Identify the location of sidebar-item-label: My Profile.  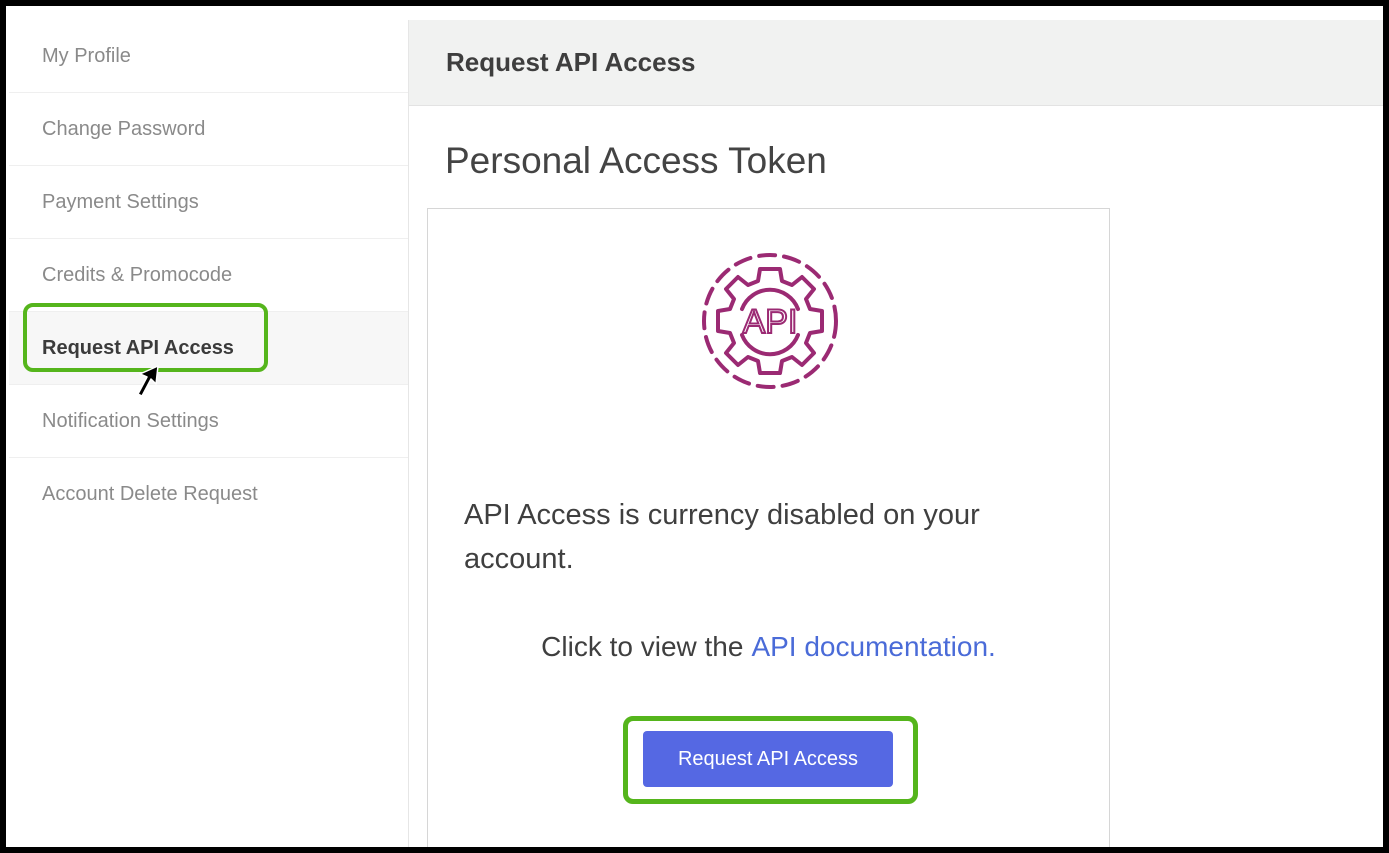
(86, 55).